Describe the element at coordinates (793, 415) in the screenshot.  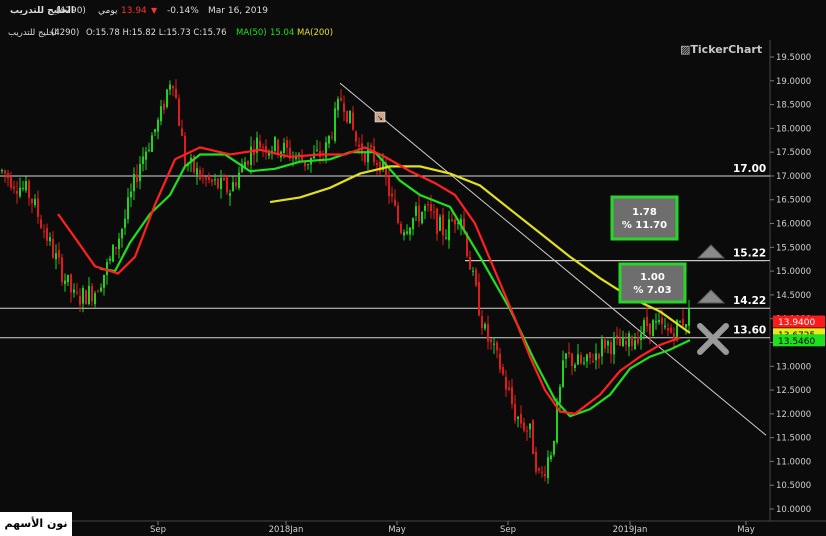
I see `y-tick-label: 12.0000` at that location.